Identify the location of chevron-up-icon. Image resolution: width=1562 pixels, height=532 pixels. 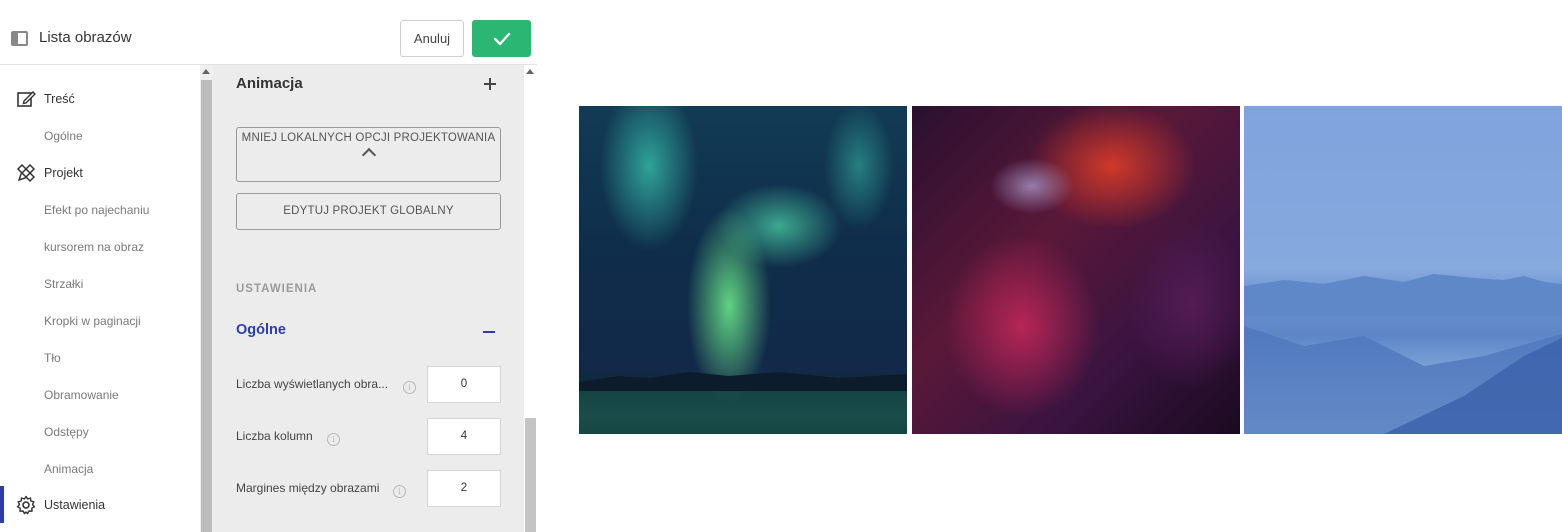
(368, 155).